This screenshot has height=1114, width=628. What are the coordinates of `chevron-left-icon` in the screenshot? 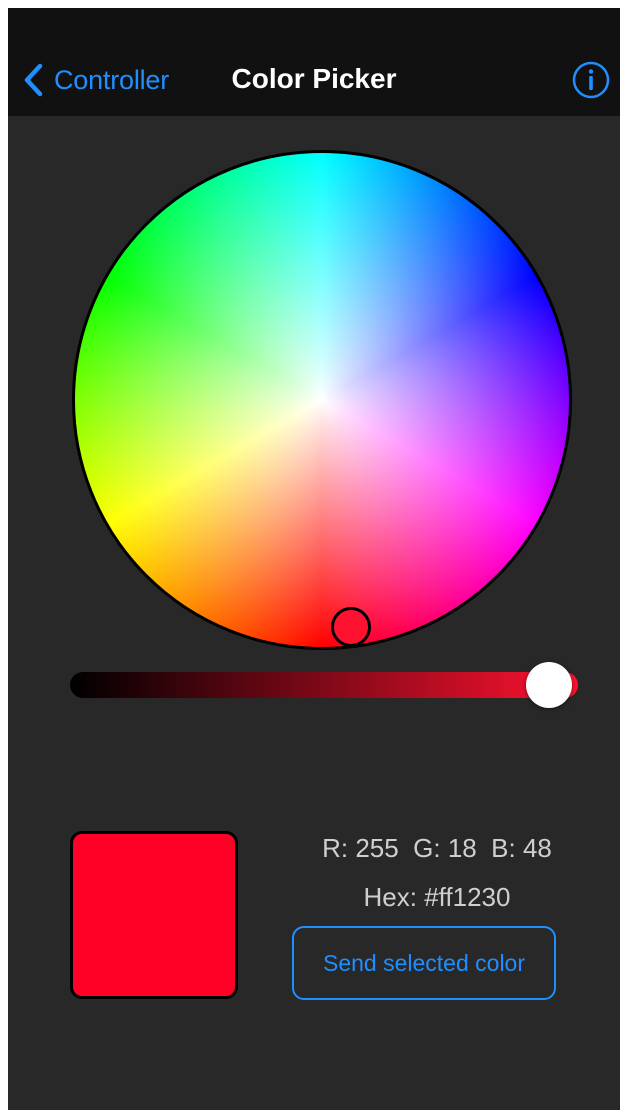 It's located at (33, 80).